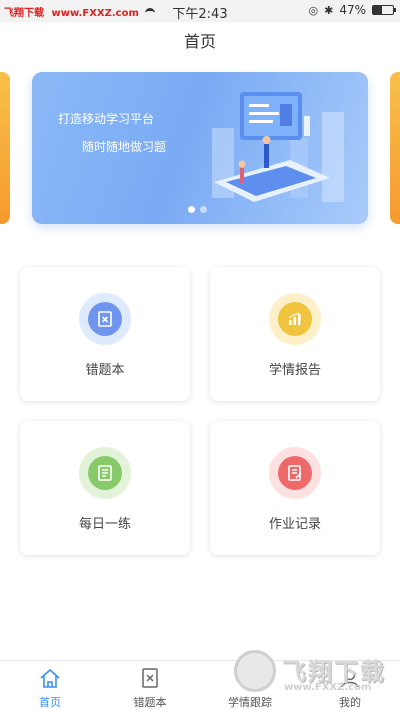  I want to click on card-study-report: 学情报告, so click(295, 334).